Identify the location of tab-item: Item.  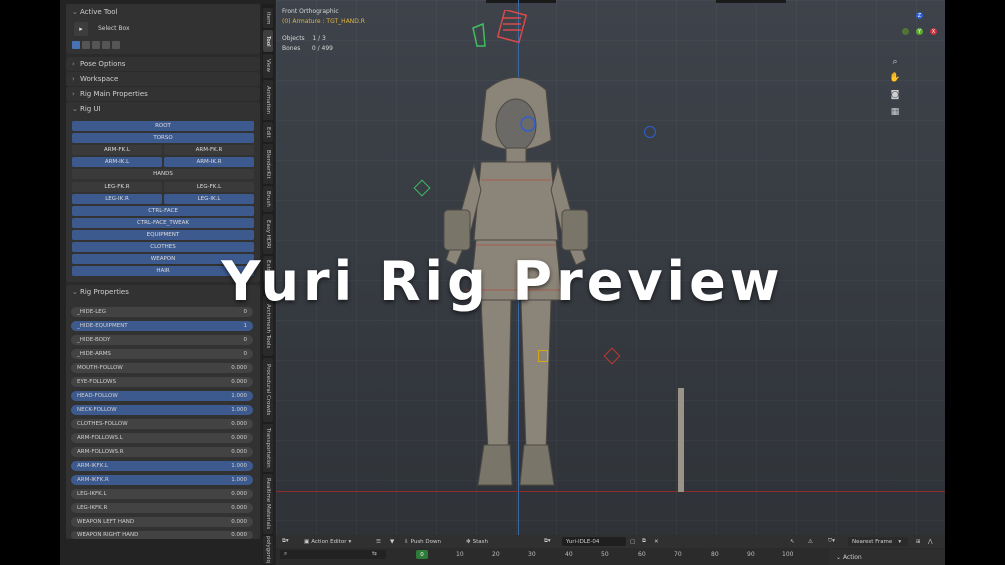
(268, 18).